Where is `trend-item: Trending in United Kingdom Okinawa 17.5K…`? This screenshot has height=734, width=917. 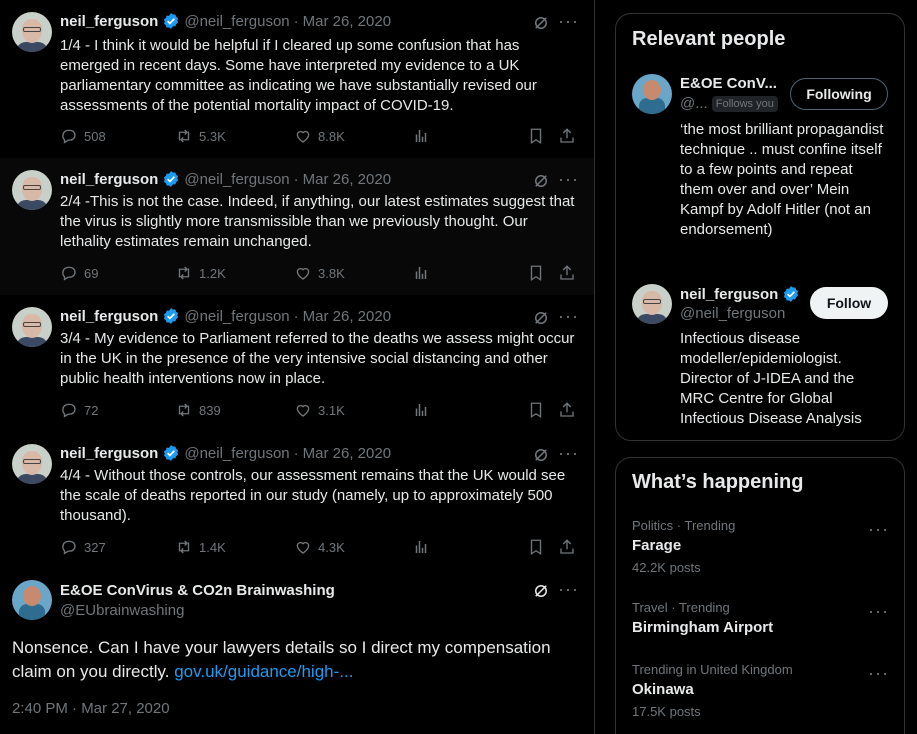 trend-item: Trending in United Kingdom Okinawa 17.5K… is located at coordinates (762, 690).